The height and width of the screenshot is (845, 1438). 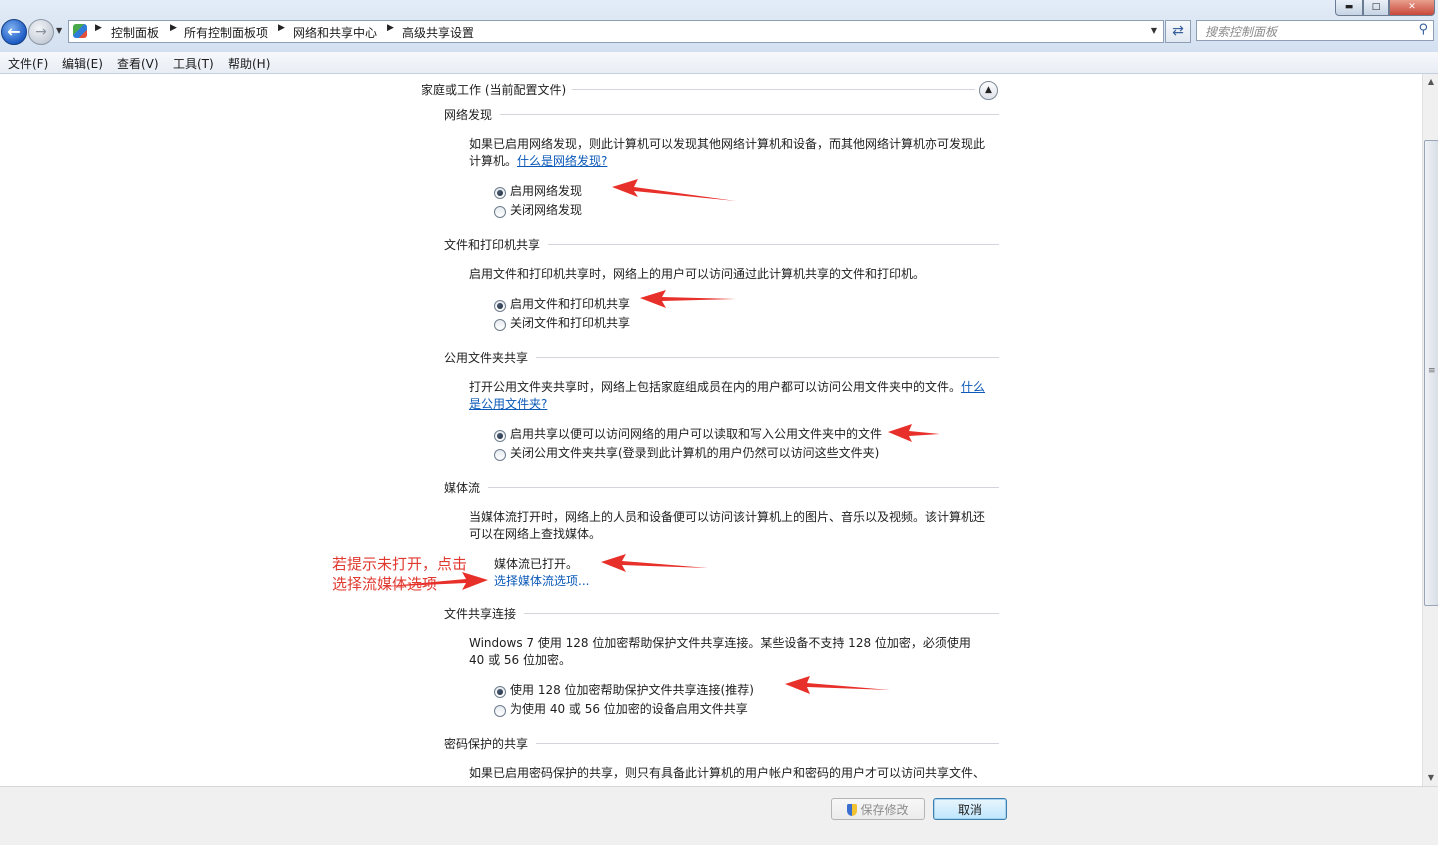 What do you see at coordinates (500, 212) in the screenshot?
I see `radio-disable-network-discovery` at bounding box center [500, 212].